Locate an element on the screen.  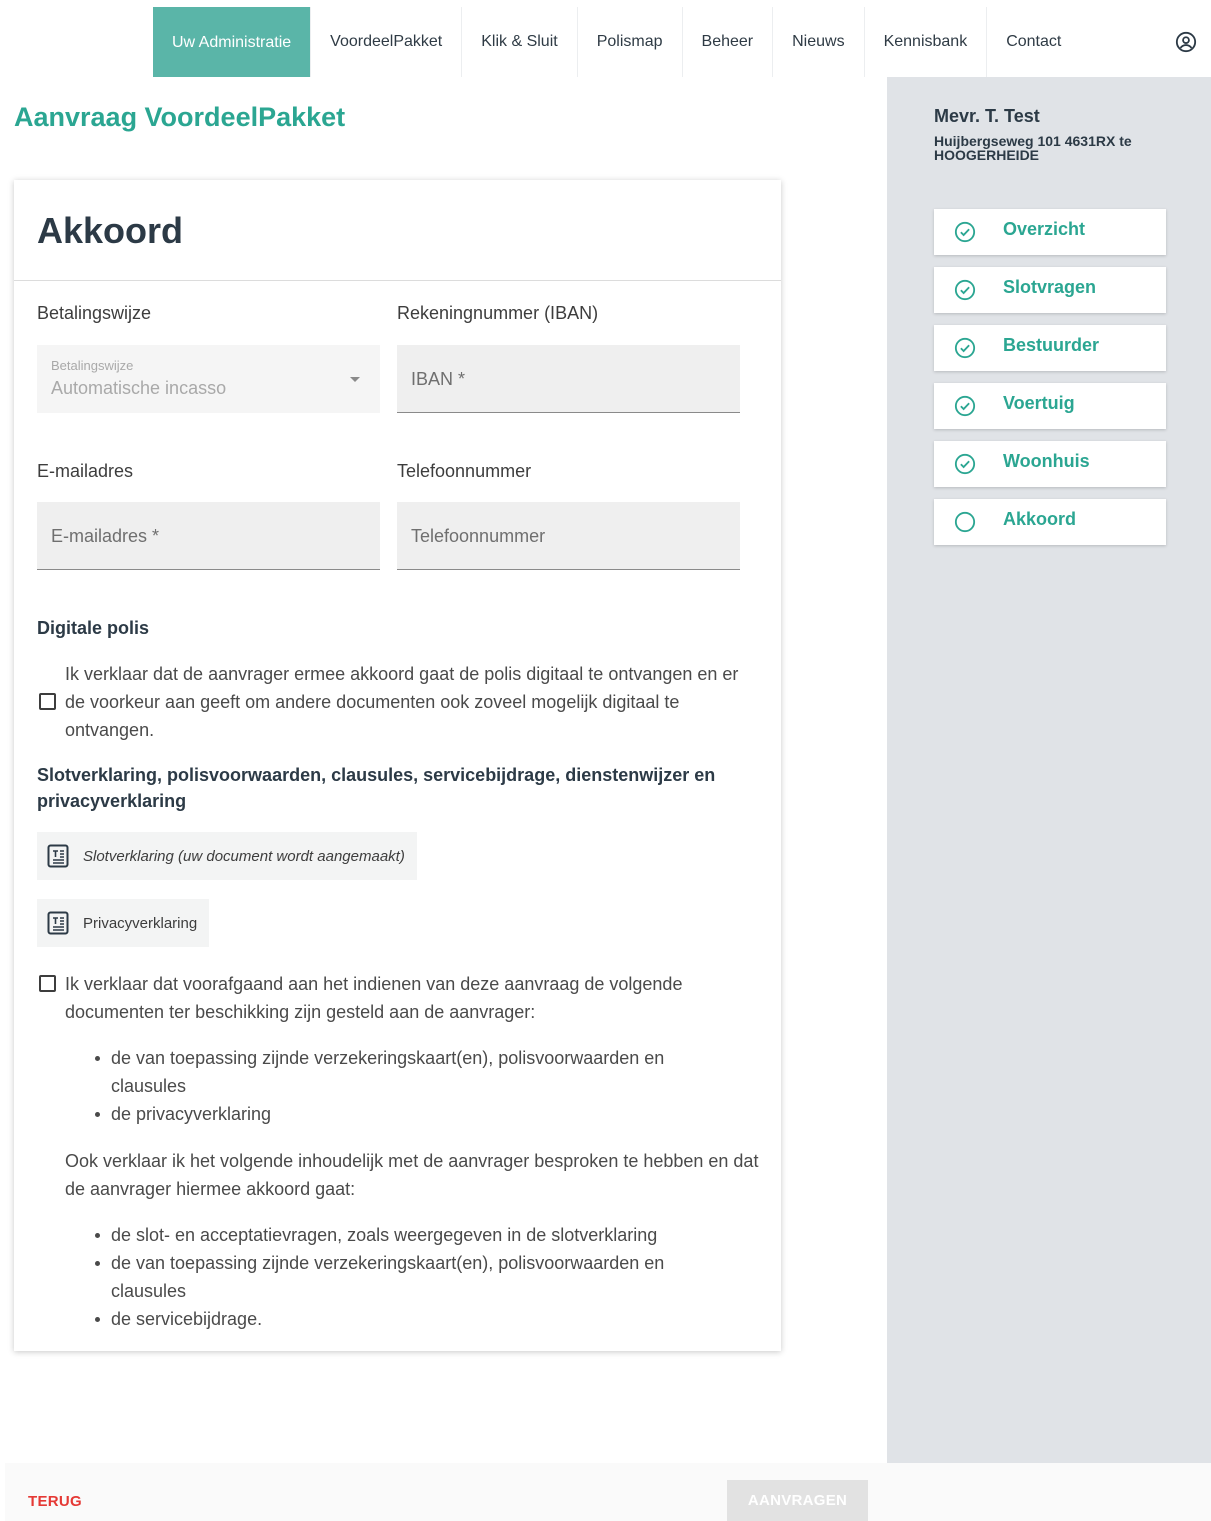
digital-policy-checkbox is located at coordinates (47, 701).